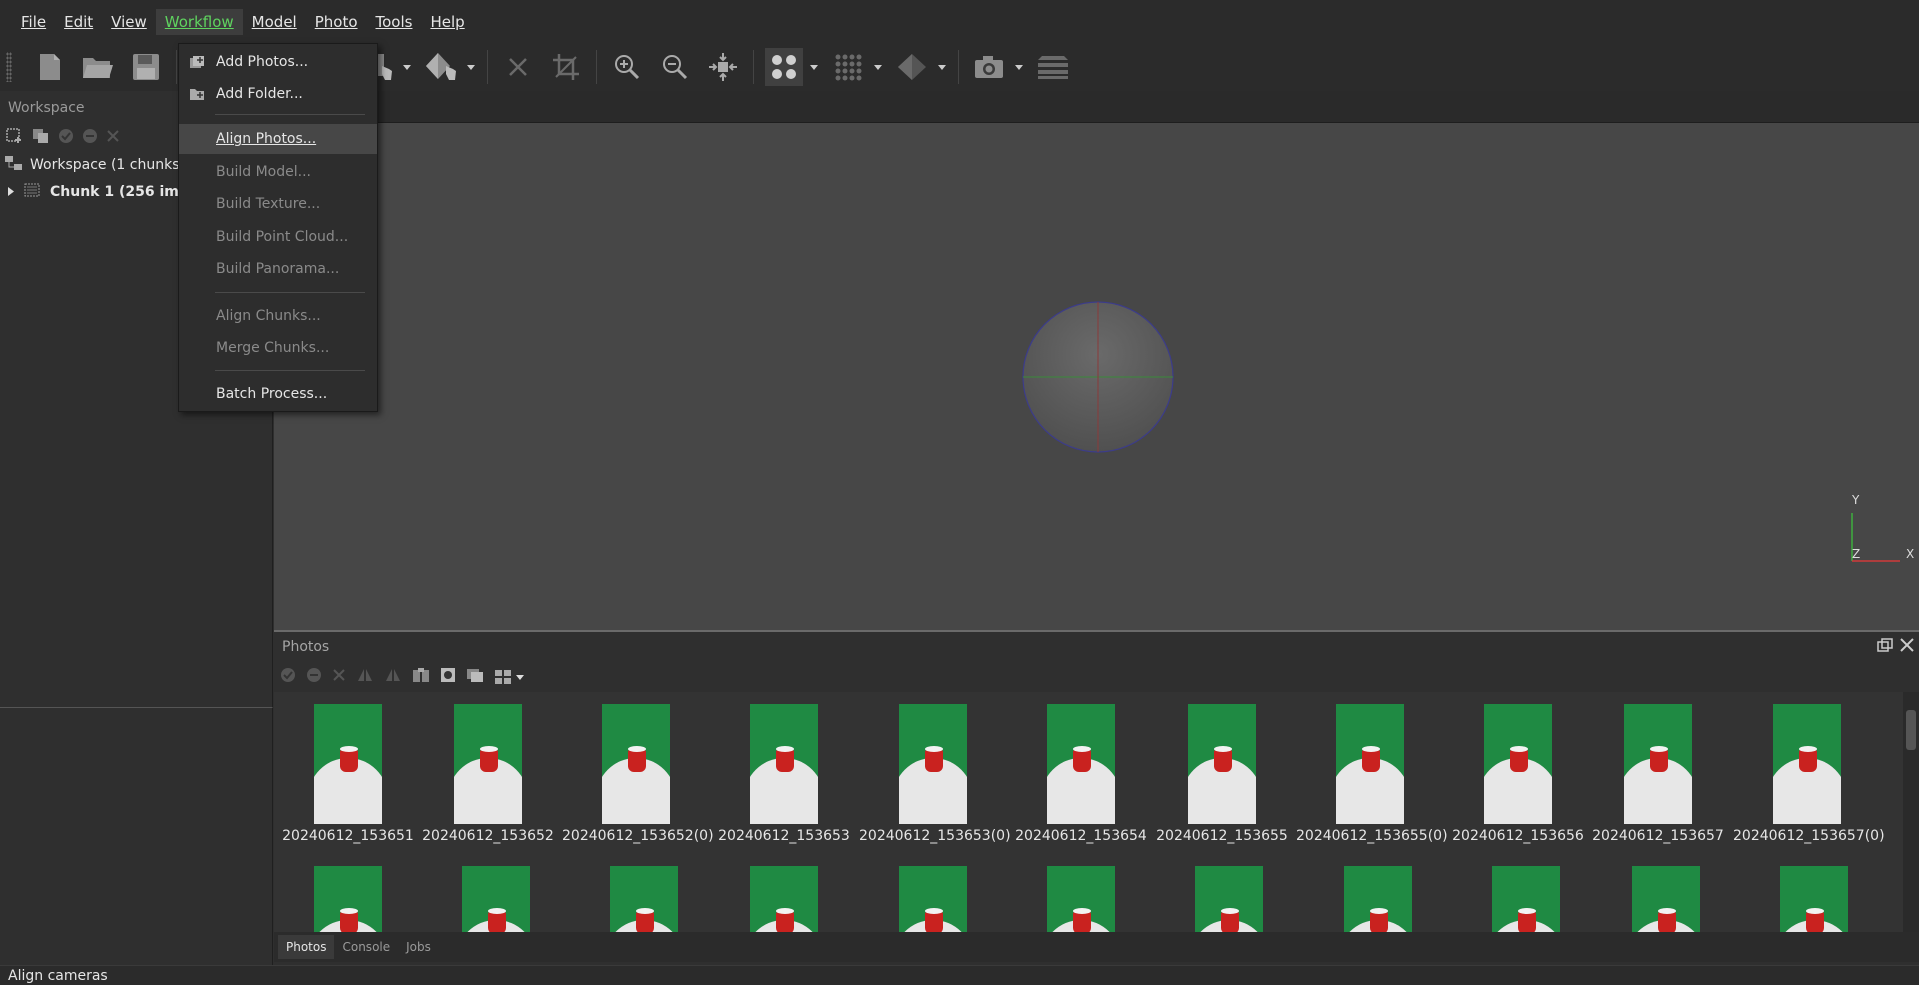 The width and height of the screenshot is (1919, 985). Describe the element at coordinates (314, 677) in the screenshot. I see `disable-cameras-icon` at that location.